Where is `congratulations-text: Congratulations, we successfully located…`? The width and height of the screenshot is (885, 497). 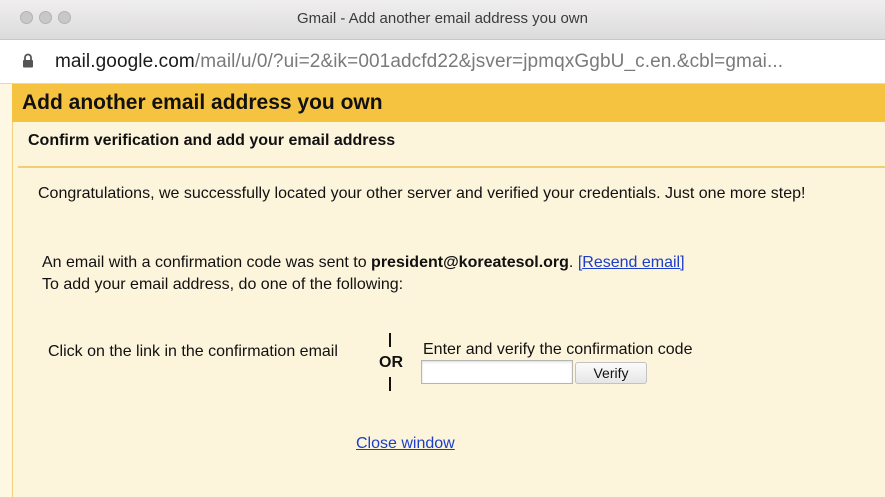 congratulations-text: Congratulations, we successfully located… is located at coordinates (422, 193).